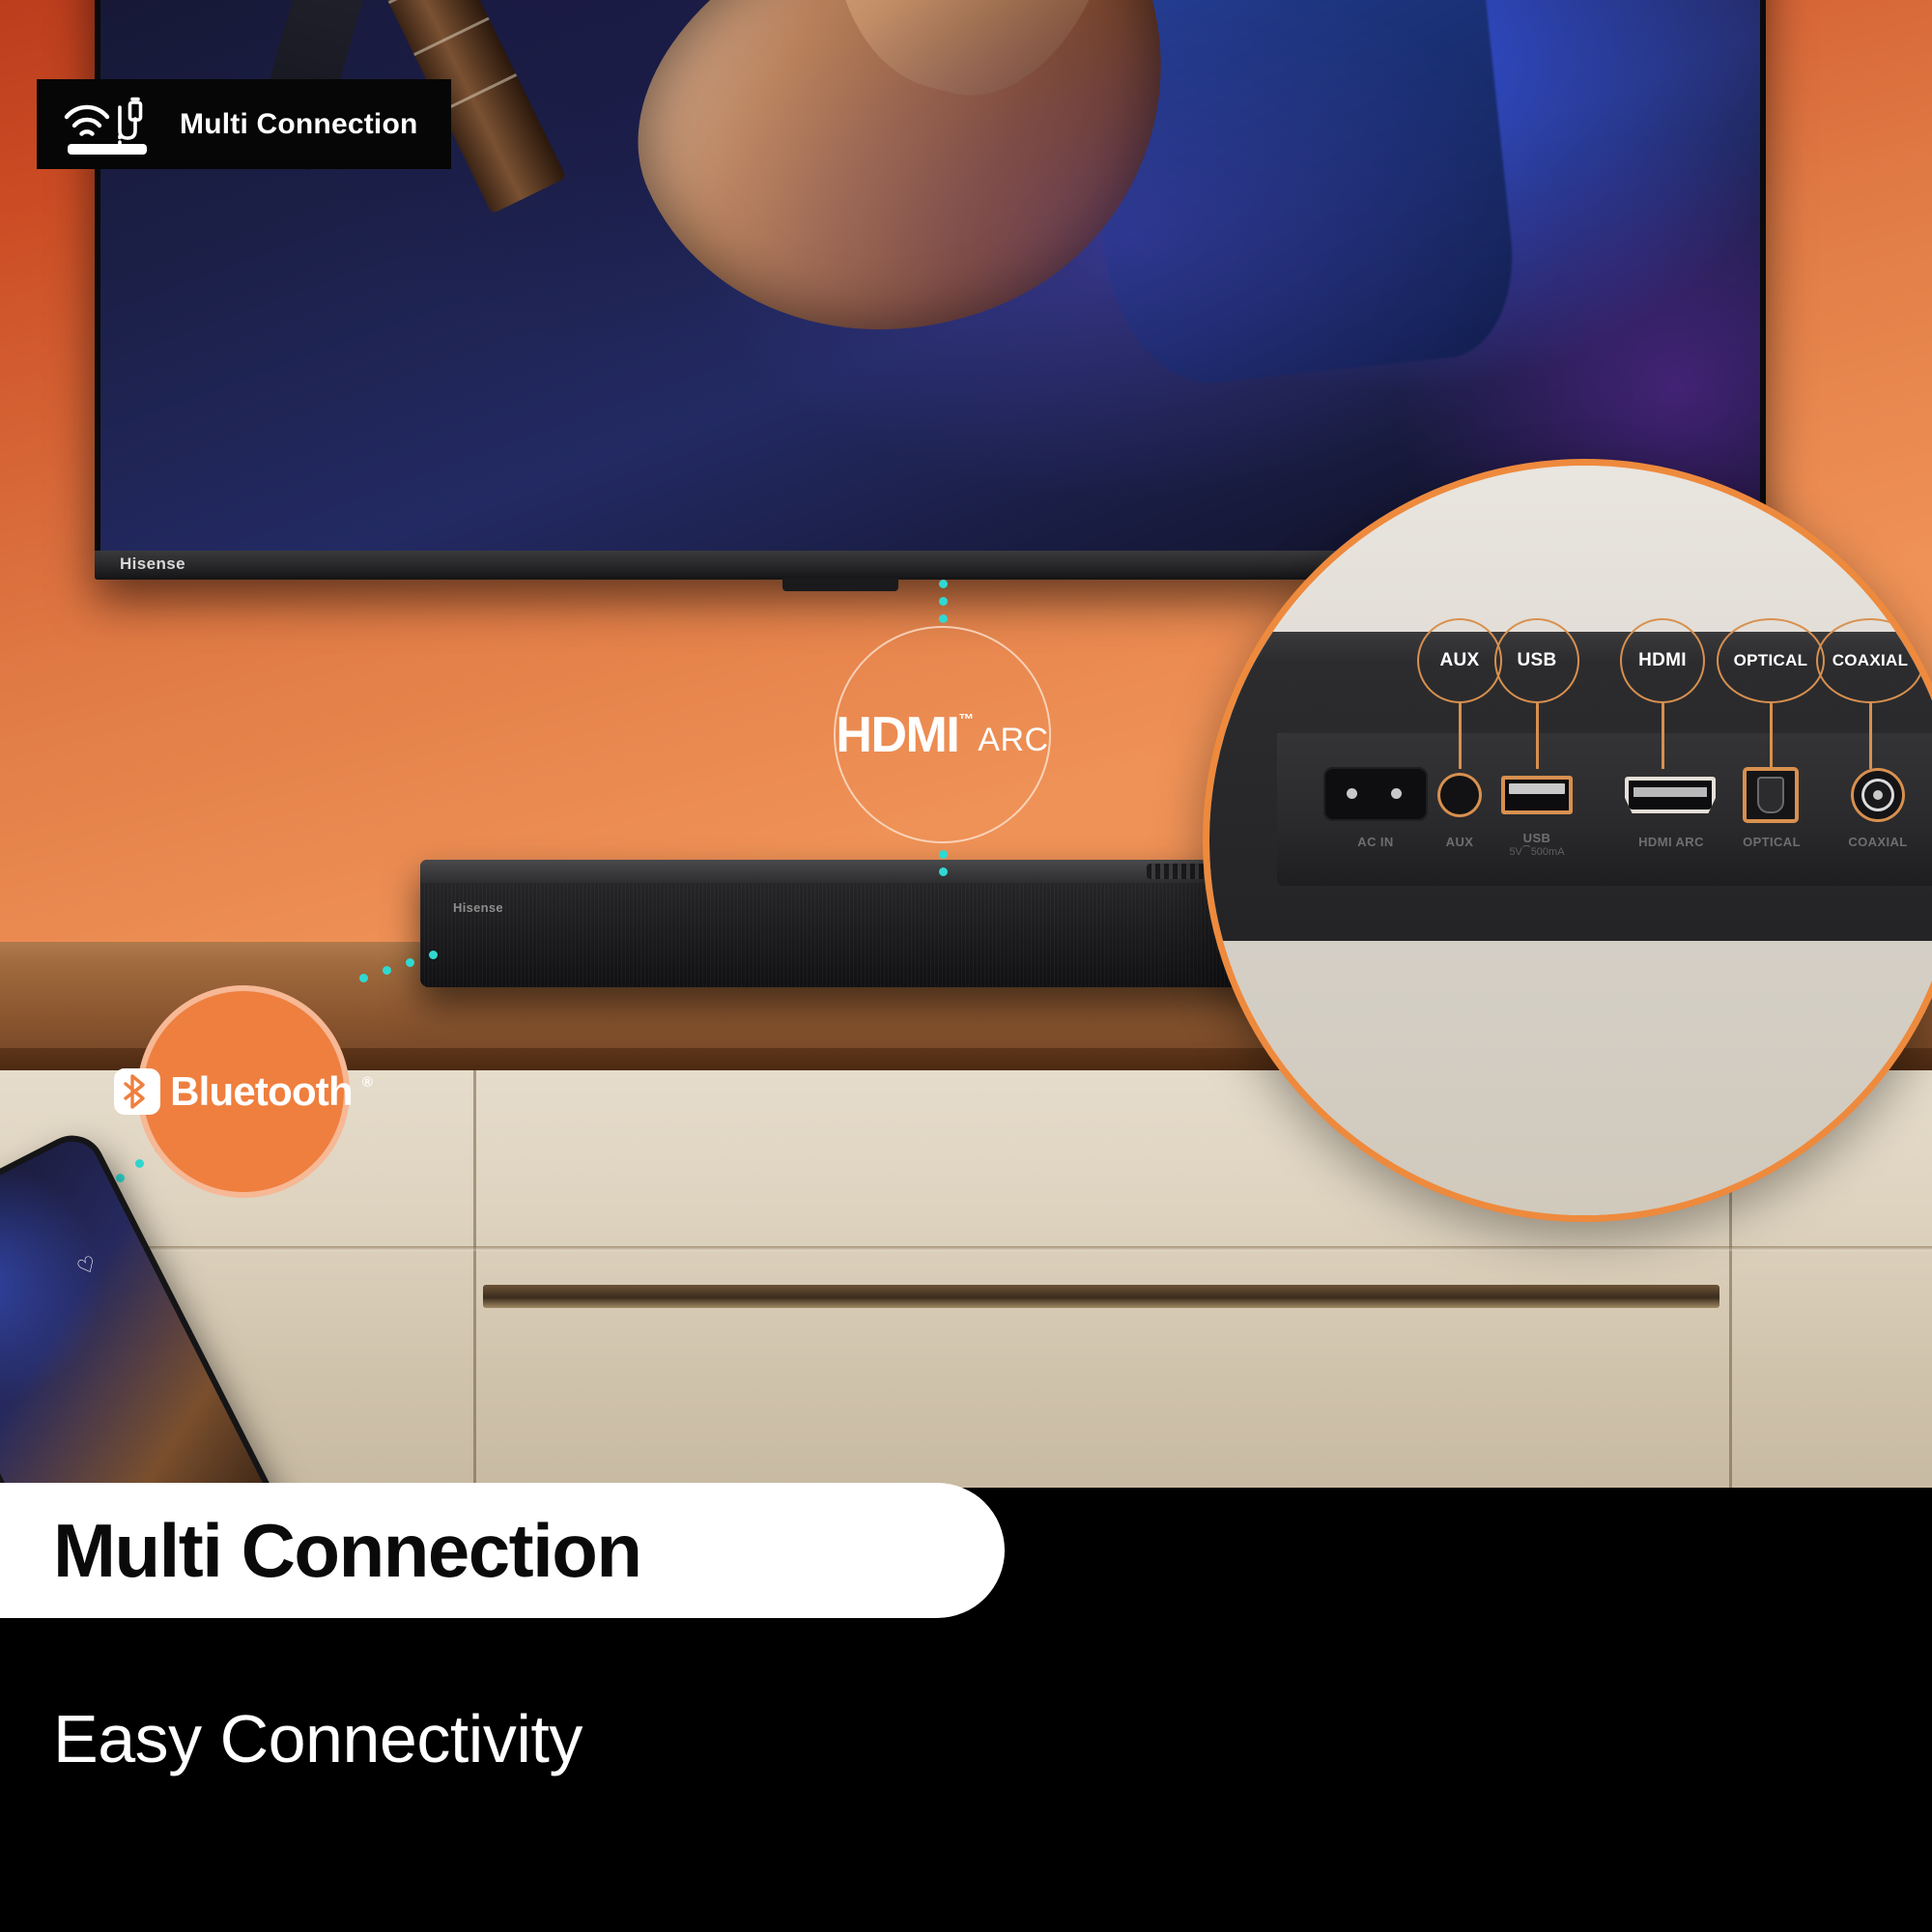  I want to click on feature-badge-label: Multi Connection, so click(299, 123).